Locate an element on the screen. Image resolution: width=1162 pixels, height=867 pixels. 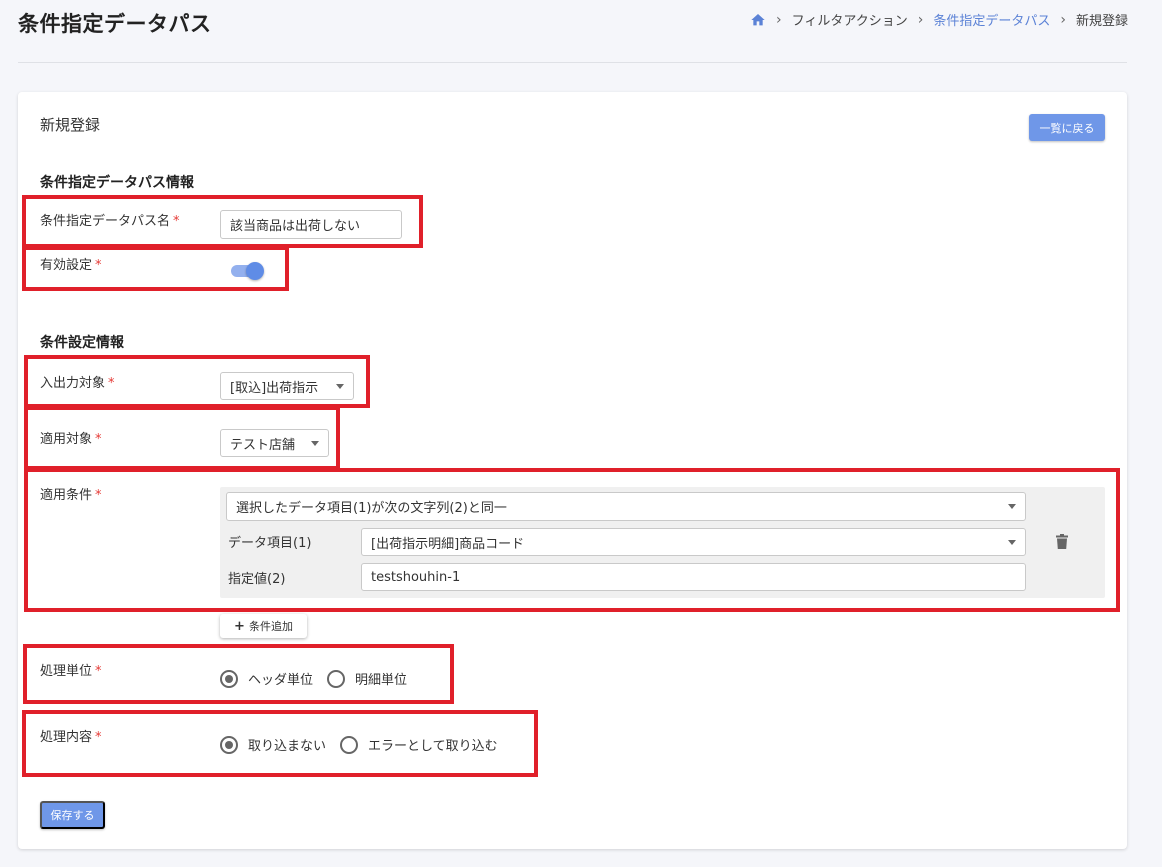
breadcrumb: › フィルタアクション › 条件指定データパス › 新規登録 is located at coordinates (939, 19).